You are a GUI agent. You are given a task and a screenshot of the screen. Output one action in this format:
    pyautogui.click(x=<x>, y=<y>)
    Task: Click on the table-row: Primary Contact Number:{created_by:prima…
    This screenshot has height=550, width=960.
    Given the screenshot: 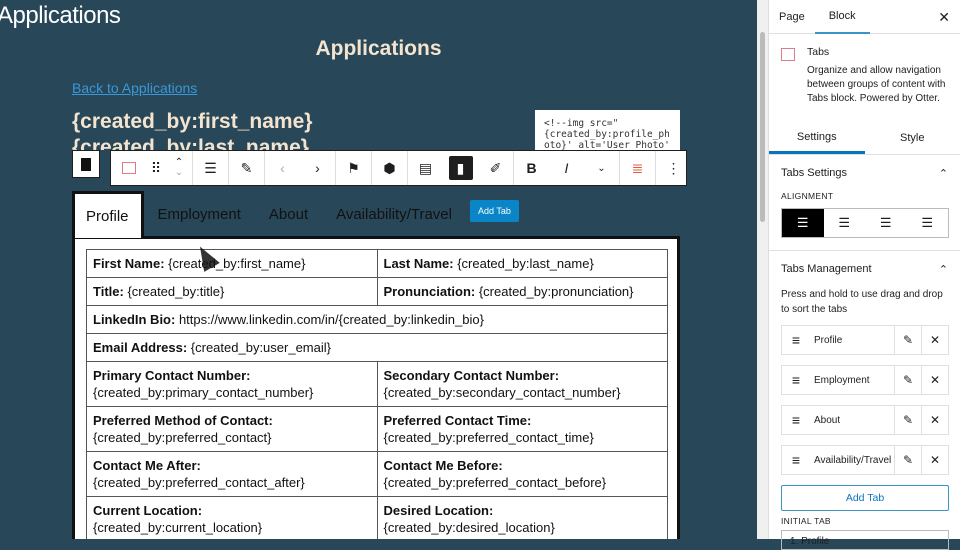 What is the action you would take?
    pyautogui.click(x=377, y=384)
    